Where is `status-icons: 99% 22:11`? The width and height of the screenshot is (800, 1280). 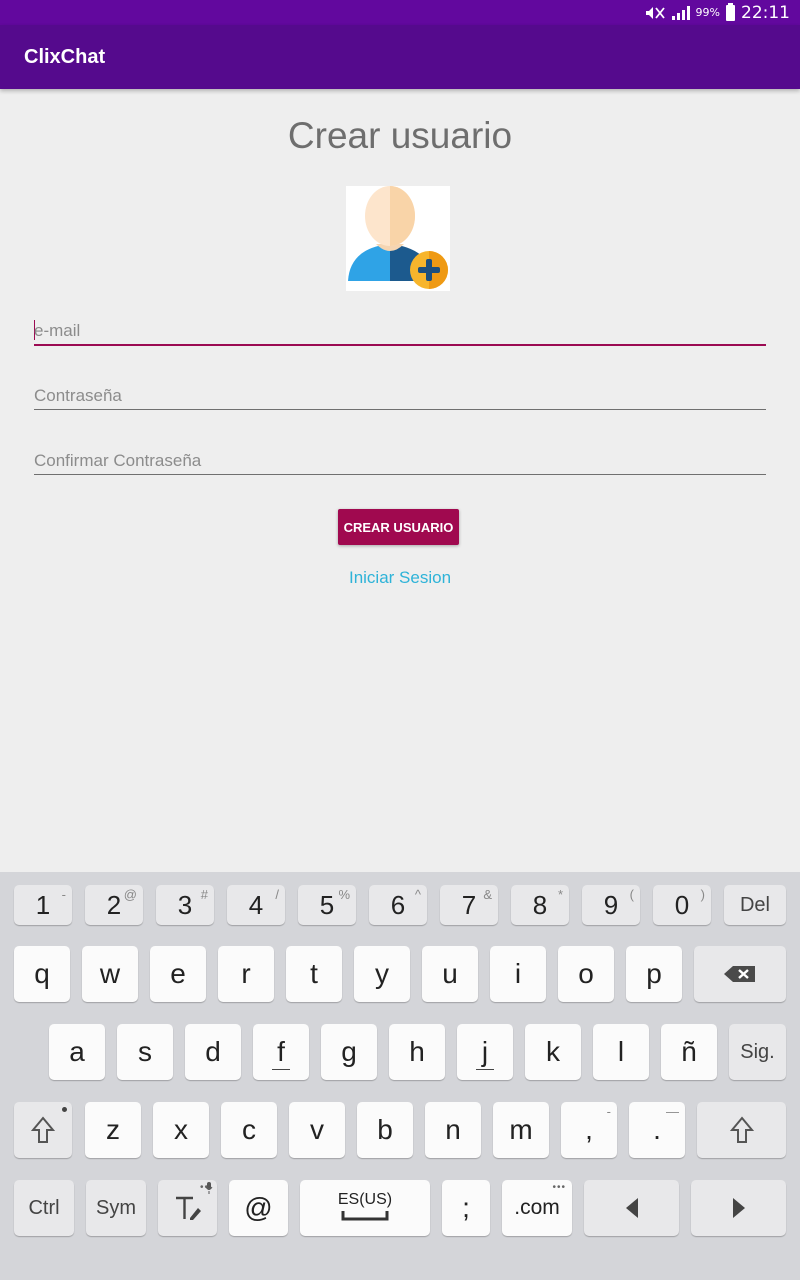 status-icons: 99% 22:11 is located at coordinates (717, 12).